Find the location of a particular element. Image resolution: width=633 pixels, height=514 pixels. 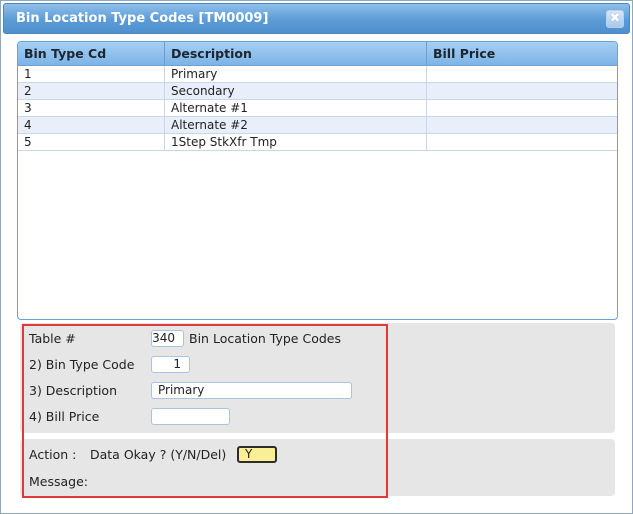

bin-type-code-label: 2) Bin Type Code is located at coordinates (82, 364).